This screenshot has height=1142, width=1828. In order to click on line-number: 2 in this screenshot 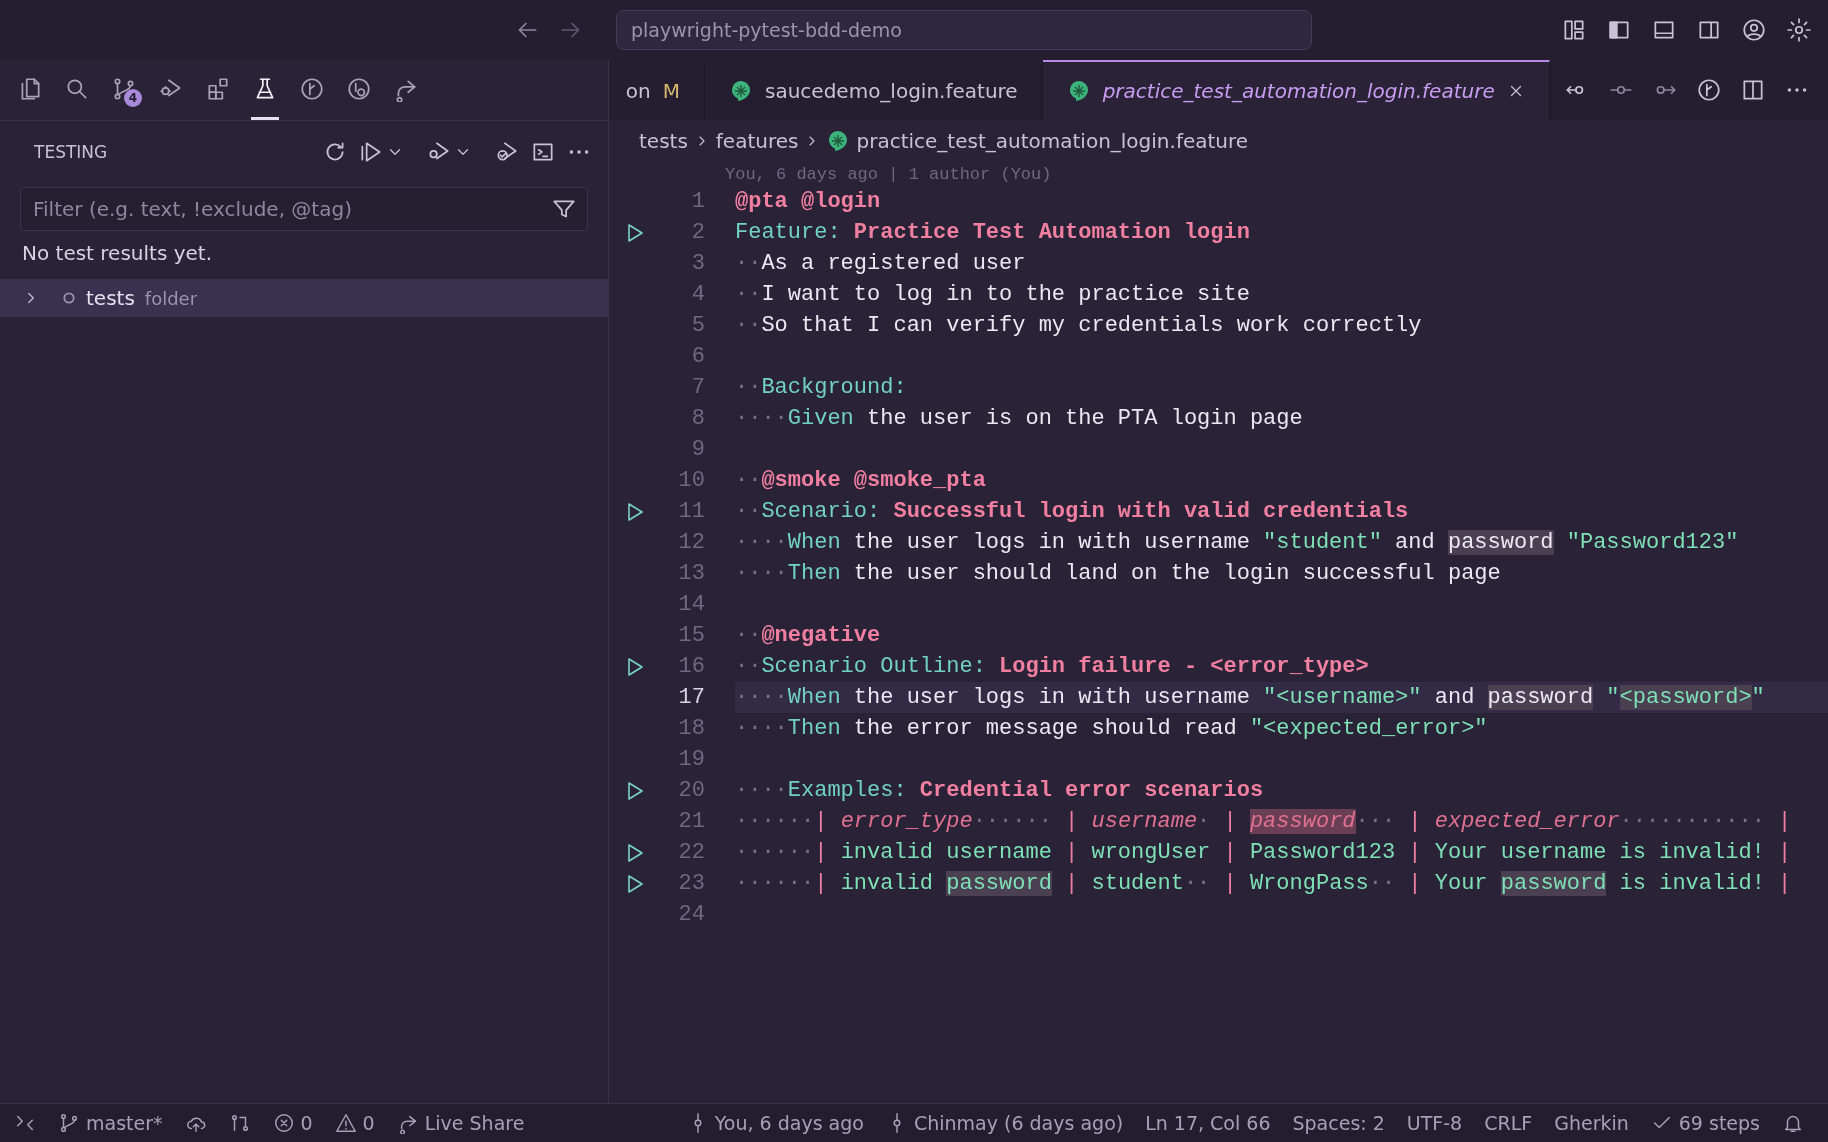, I will do `click(697, 232)`.